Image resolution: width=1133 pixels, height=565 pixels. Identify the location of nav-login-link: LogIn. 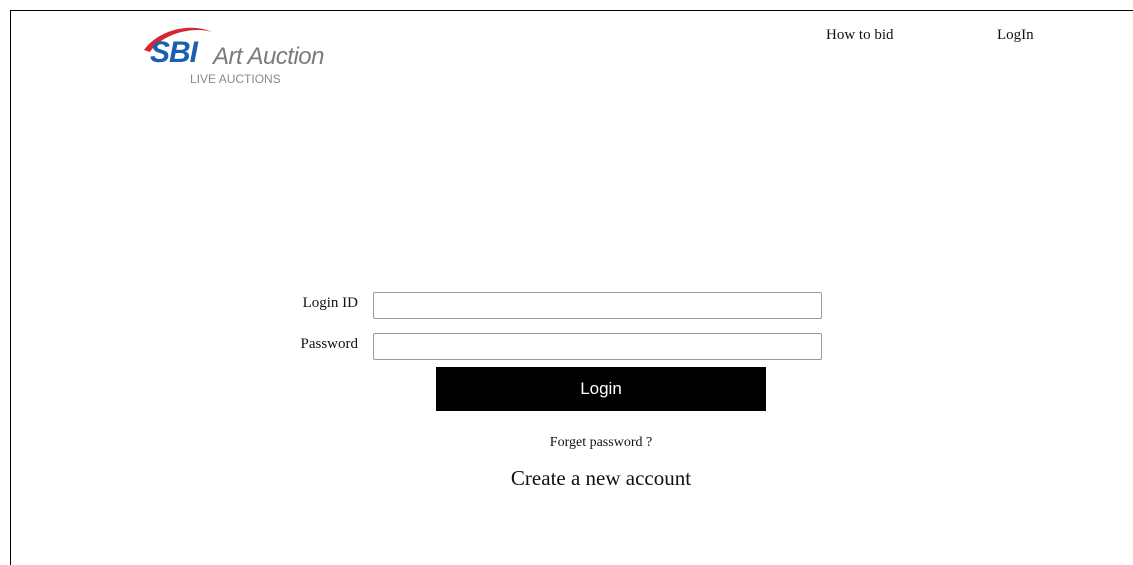
(1015, 35).